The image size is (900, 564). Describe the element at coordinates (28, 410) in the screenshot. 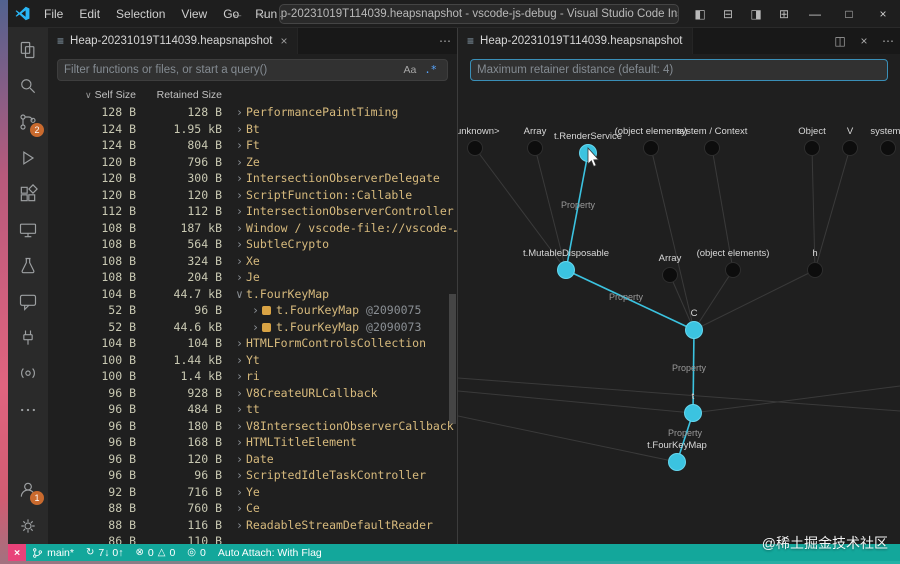

I see `more-actions-icon` at that location.